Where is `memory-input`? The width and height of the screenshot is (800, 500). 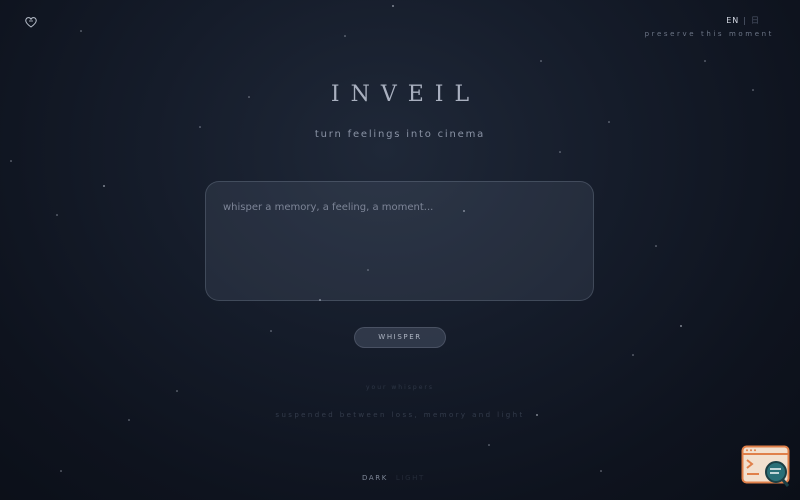
memory-input is located at coordinates (399, 241).